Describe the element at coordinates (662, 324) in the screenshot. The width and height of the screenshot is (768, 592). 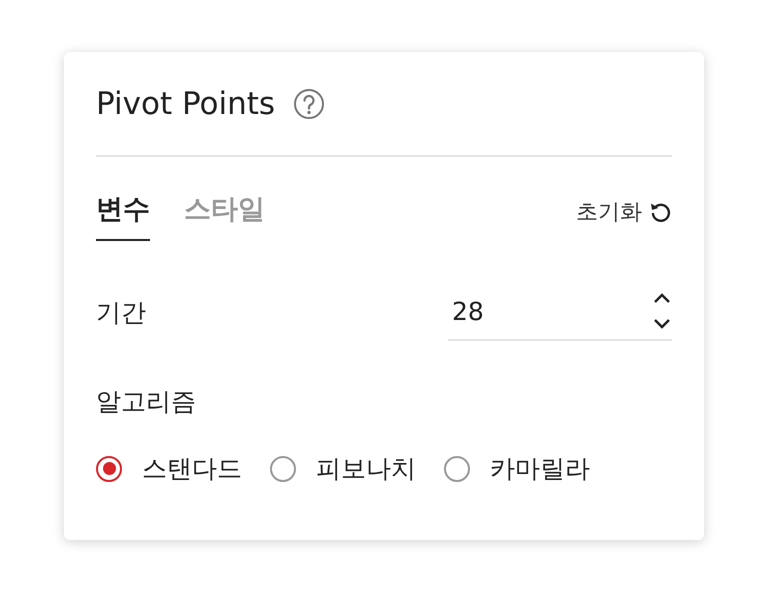
I see `decrement-icon` at that location.